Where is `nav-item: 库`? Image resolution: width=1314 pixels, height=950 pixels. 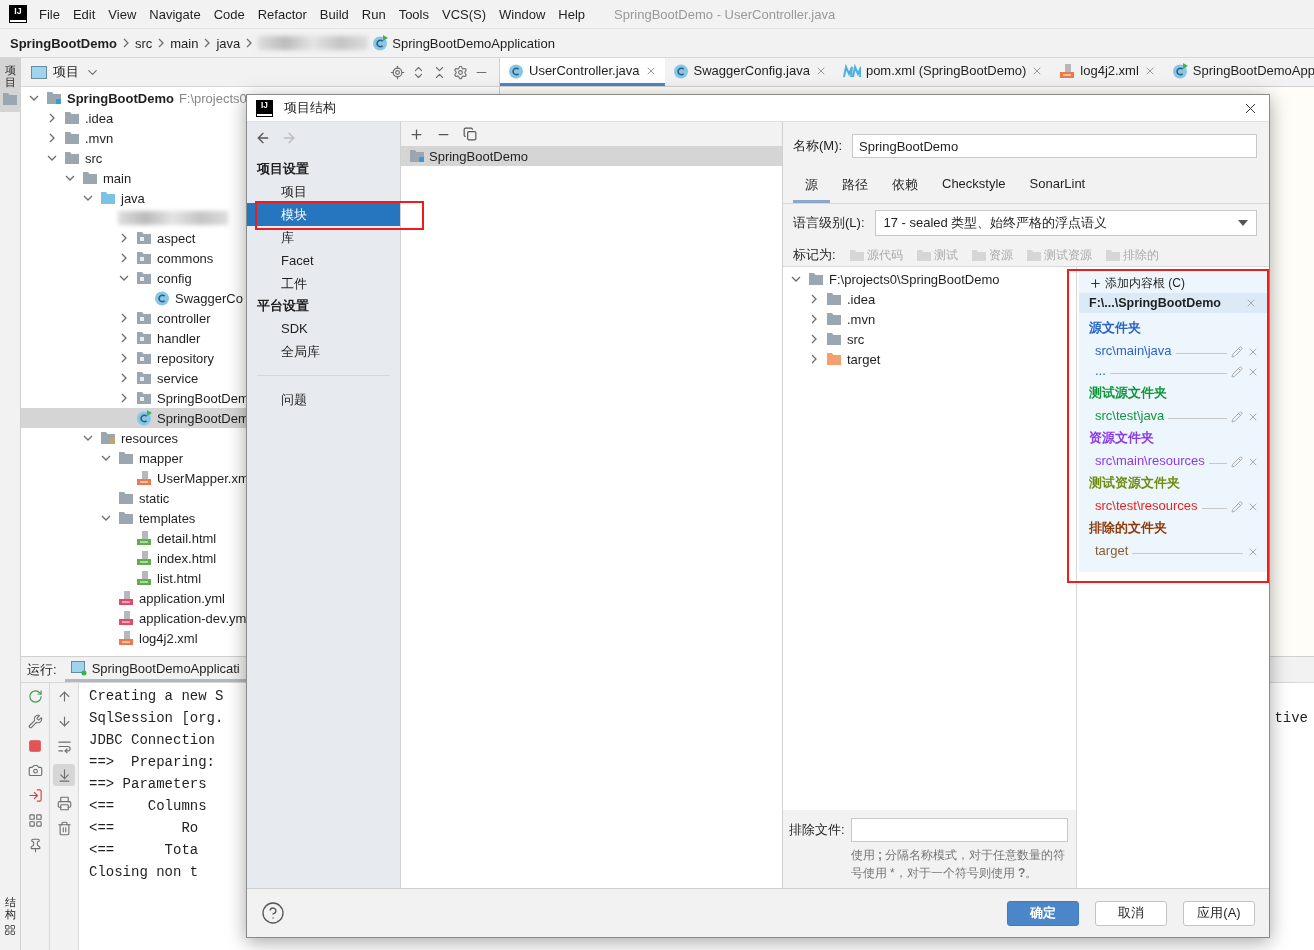 nav-item: 库 is located at coordinates (323, 237).